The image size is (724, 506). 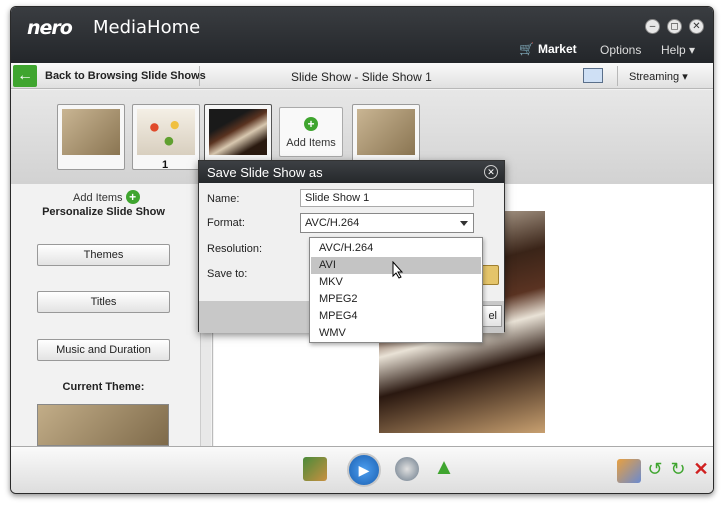 What do you see at coordinates (674, 26) in the screenshot?
I see `maximize-button: ◻` at bounding box center [674, 26].